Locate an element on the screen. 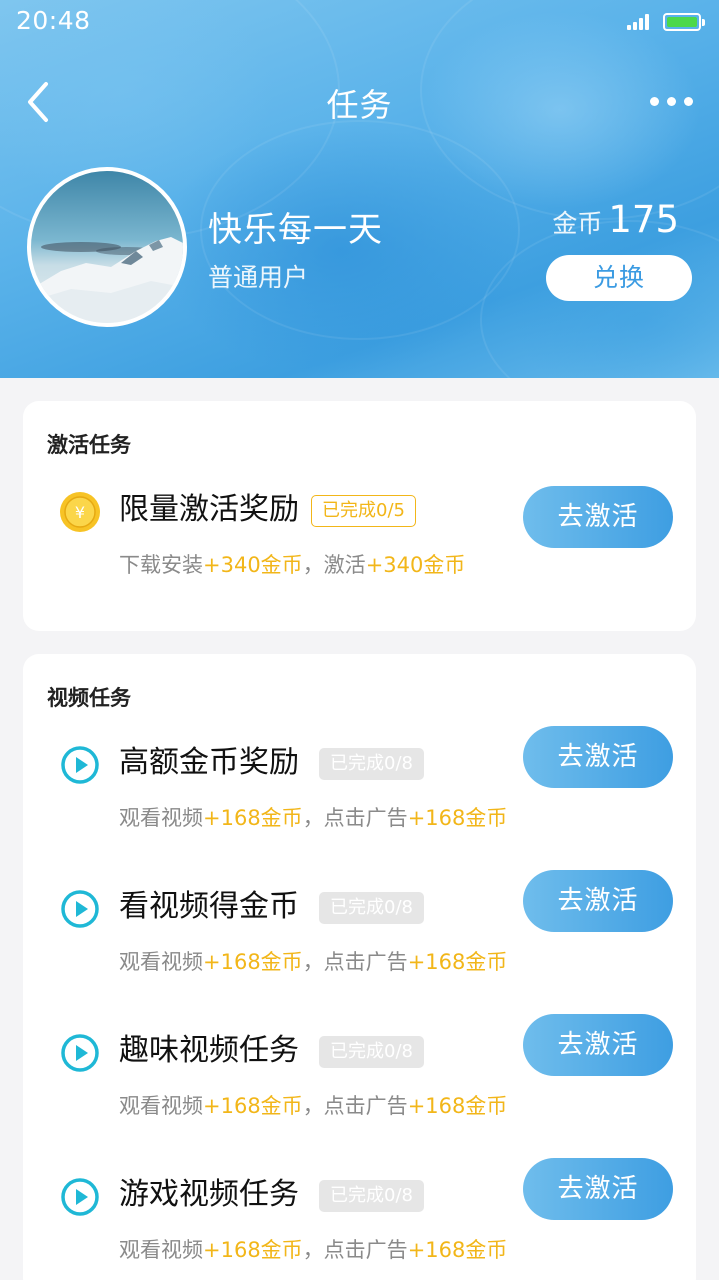 The image size is (719, 1280). task-reward-desc: 下载安装+340金币，激活+340金币 is located at coordinates (292, 564).